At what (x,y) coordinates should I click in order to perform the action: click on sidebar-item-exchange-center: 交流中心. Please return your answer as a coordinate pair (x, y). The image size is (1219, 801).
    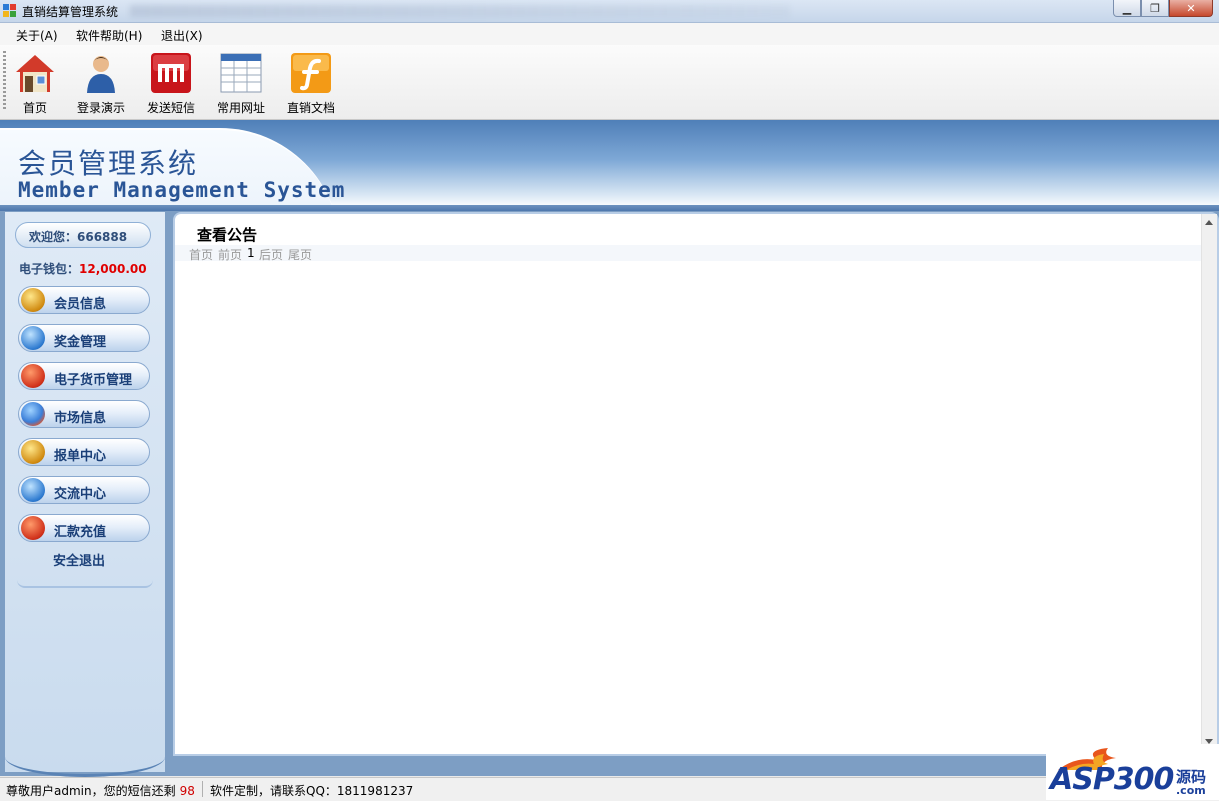
    Looking at the image, I should click on (84, 490).